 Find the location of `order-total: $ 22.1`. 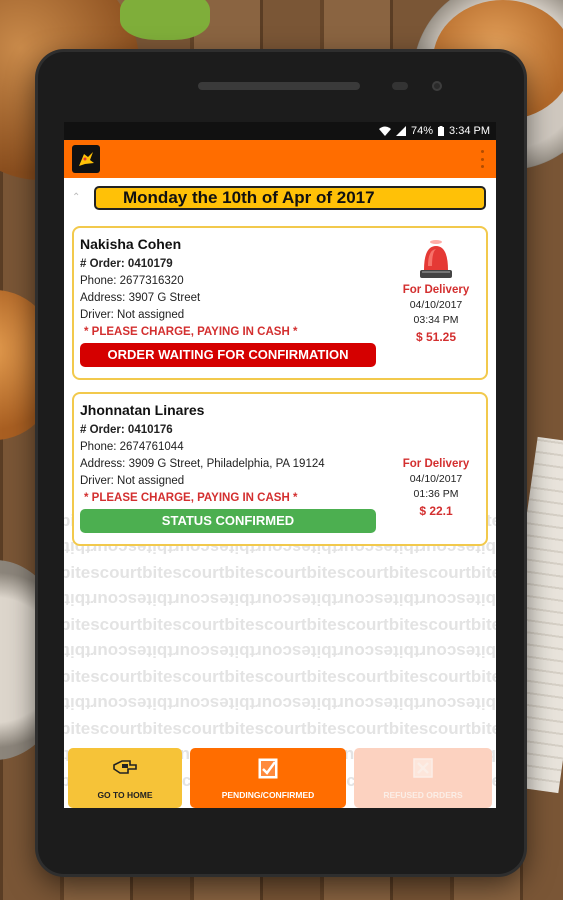

order-total: $ 22.1 is located at coordinates (436, 511).